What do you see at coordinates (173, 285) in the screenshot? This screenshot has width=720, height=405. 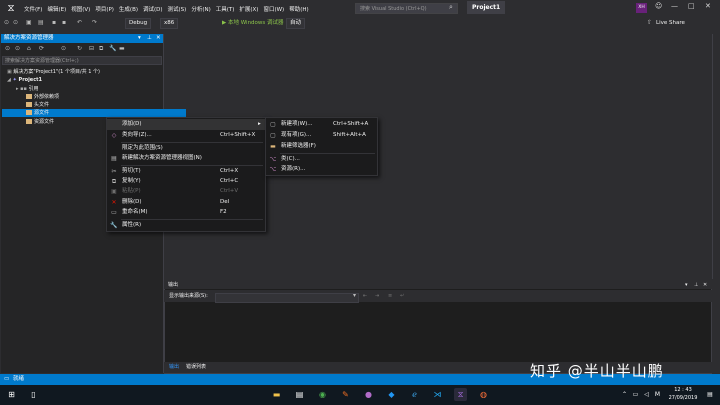 I see `output-title: 输出` at bounding box center [173, 285].